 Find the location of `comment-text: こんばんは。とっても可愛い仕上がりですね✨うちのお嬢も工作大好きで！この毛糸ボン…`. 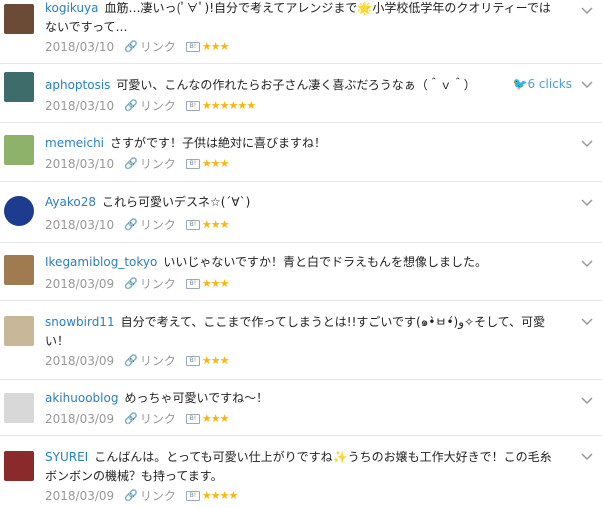

comment-text: こんばんは。とっても可愛い仕上がりですね✨うちのお嬢も工作大好きで！この毛糸ボン… is located at coordinates (298, 466).